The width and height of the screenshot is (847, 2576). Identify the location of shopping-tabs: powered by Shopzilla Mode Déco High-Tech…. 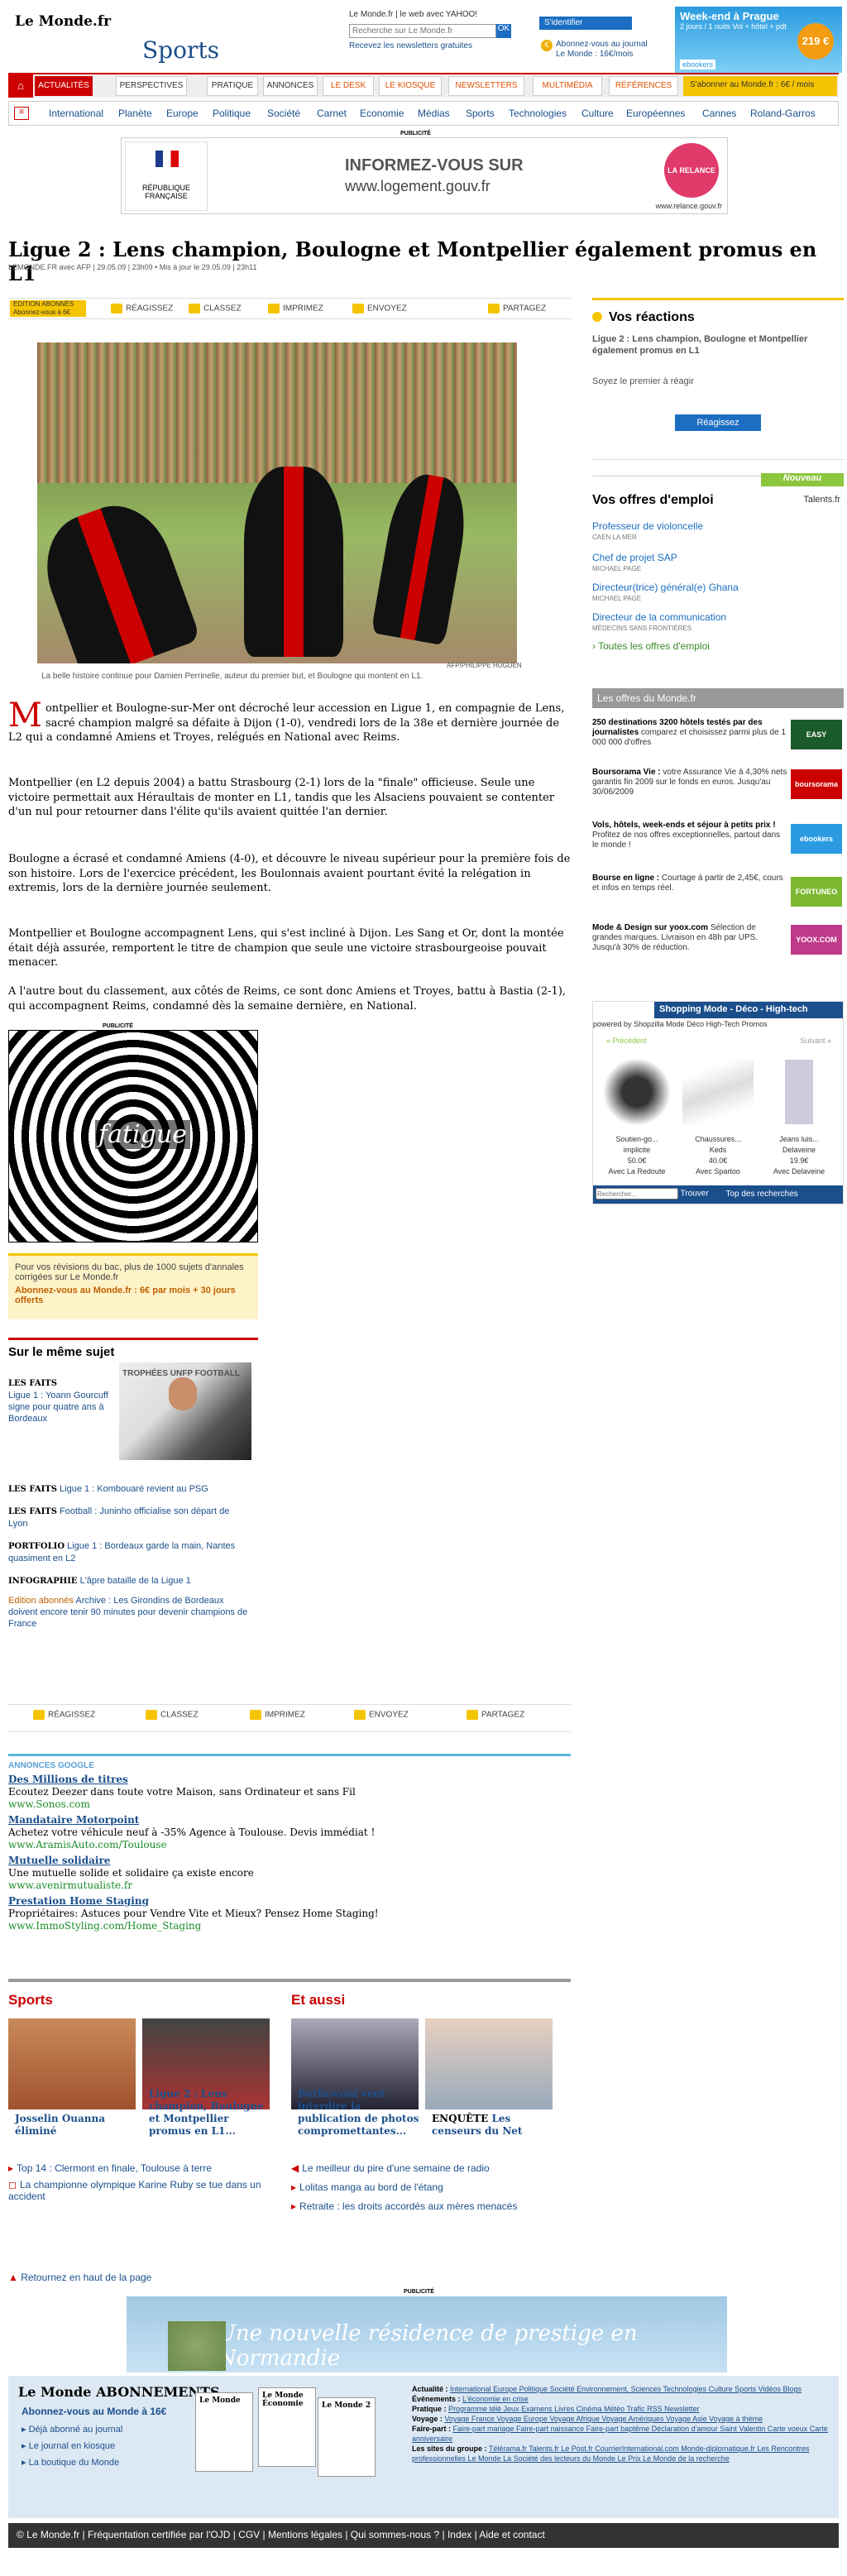
(718, 1026).